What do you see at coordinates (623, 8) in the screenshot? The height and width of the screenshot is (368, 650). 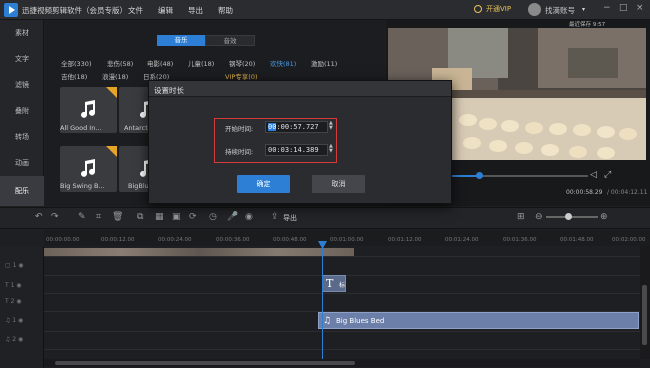 I see `maximize-icon: □` at bounding box center [623, 8].